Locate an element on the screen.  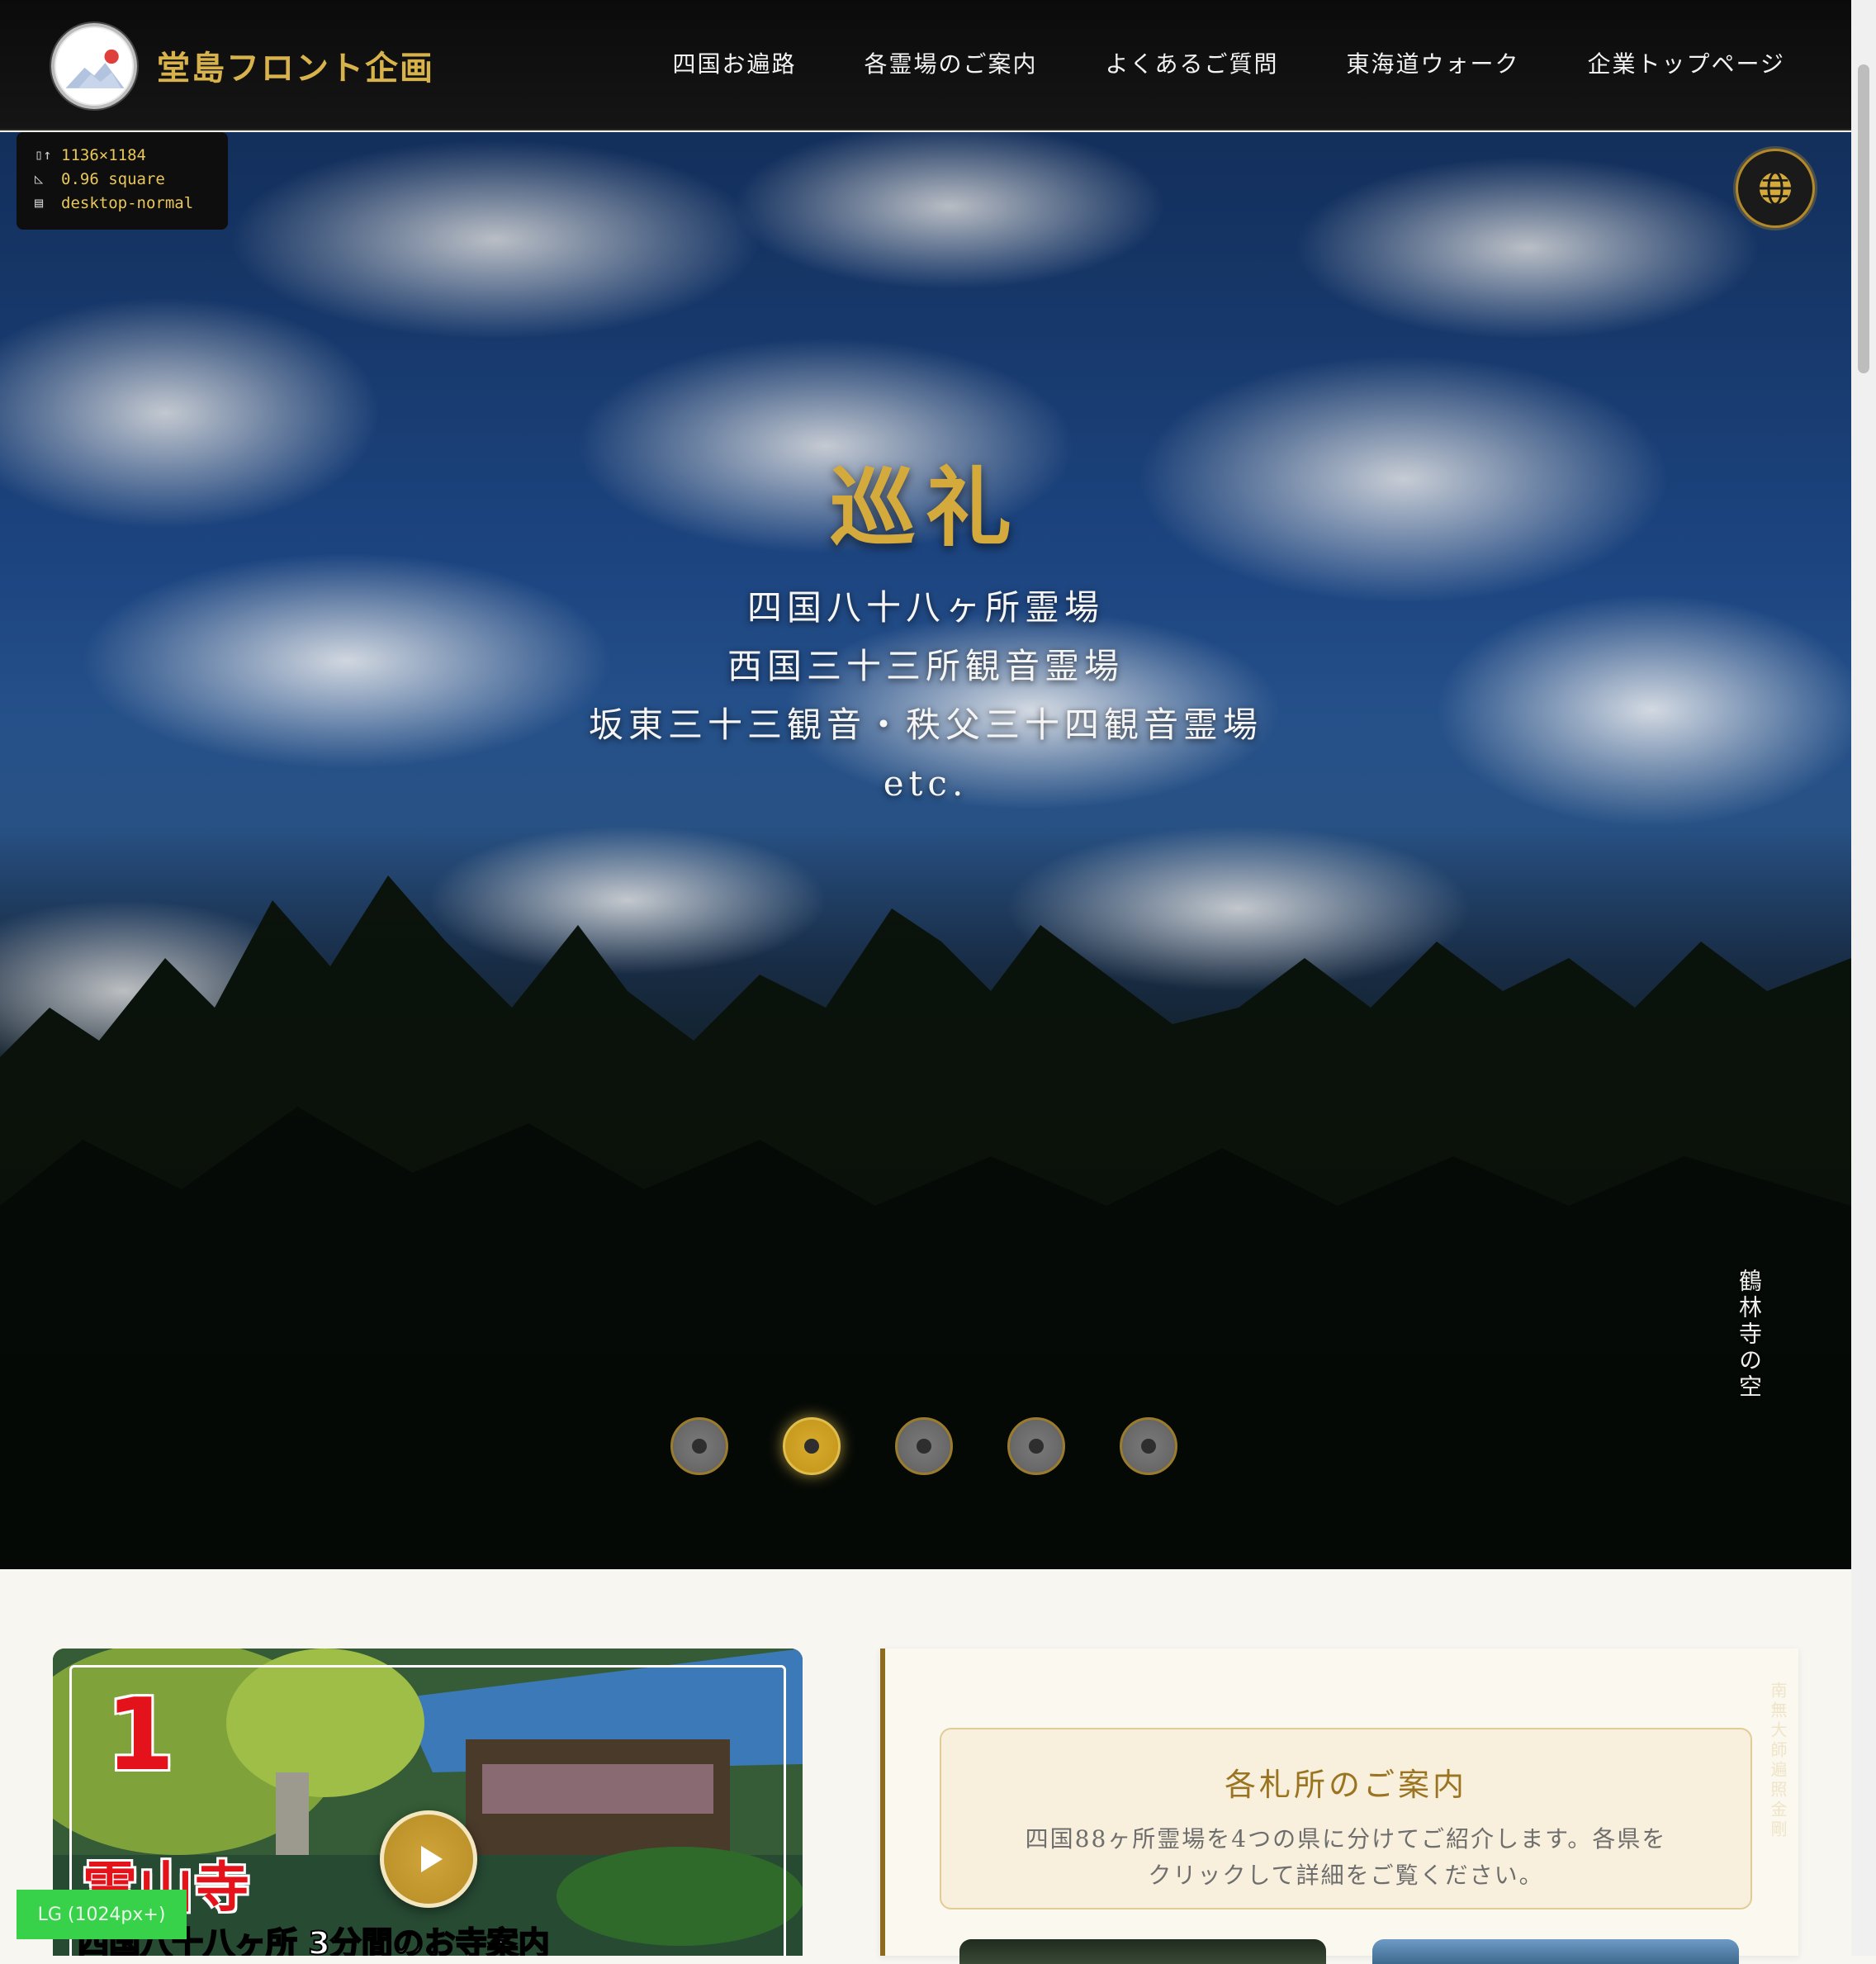
debug-overlay: ▯↑ 1136×1184 ◺ 0.96 square ▤ desktop-normal is located at coordinates (122, 181).